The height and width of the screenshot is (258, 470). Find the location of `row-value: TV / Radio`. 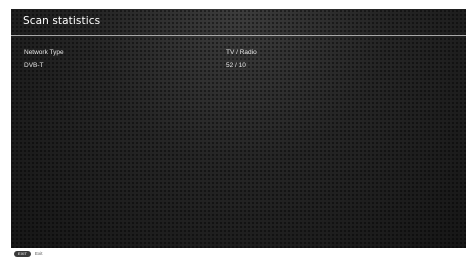

row-value: TV / Radio is located at coordinates (241, 52).